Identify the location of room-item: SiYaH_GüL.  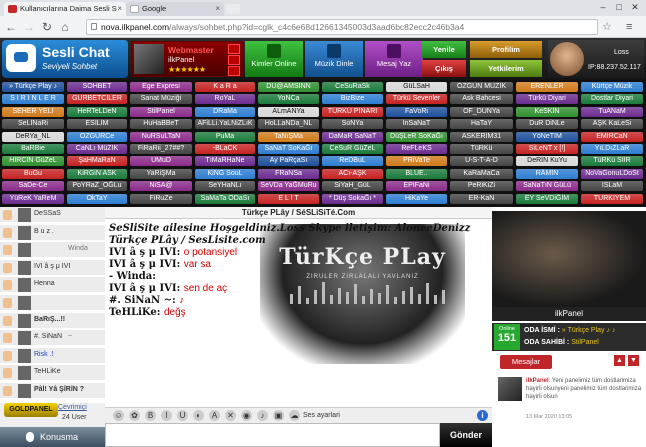
(352, 186).